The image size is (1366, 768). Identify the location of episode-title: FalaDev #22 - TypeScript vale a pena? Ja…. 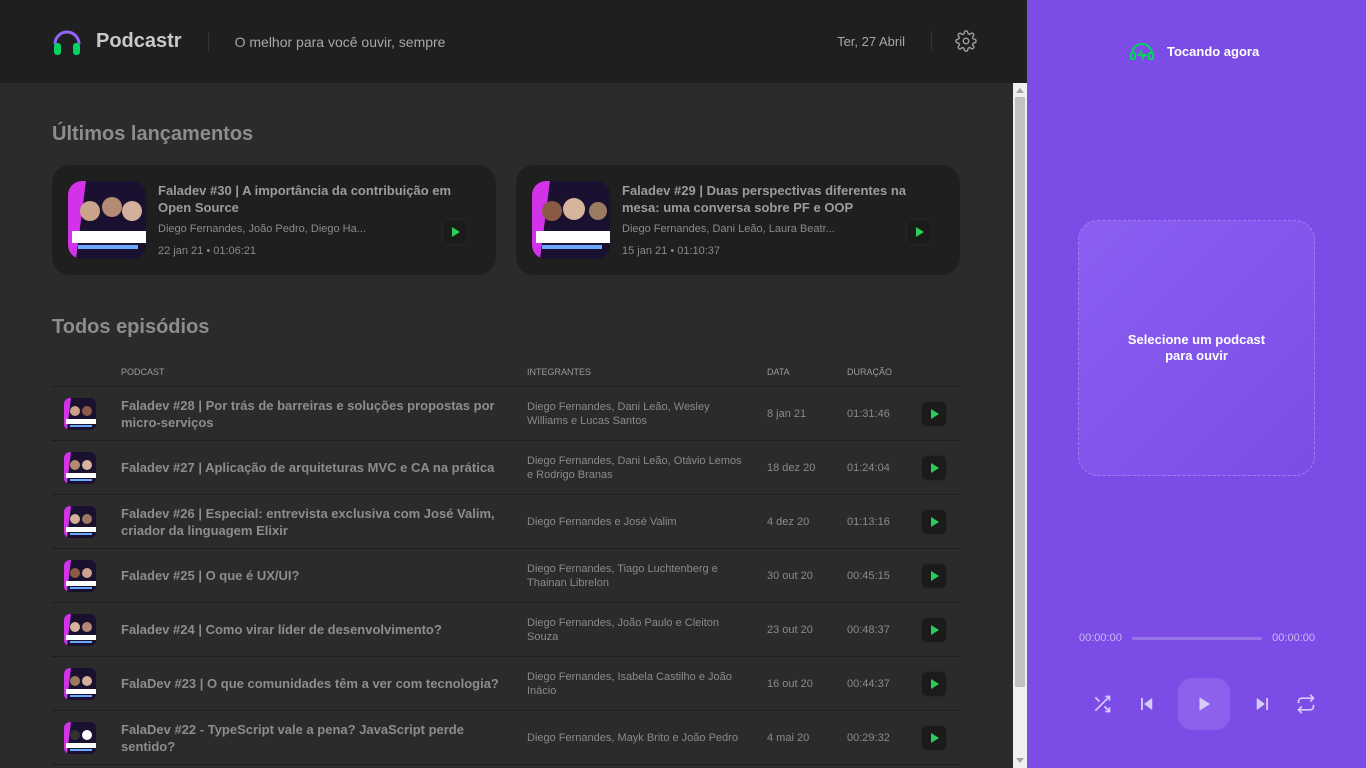
(324, 738).